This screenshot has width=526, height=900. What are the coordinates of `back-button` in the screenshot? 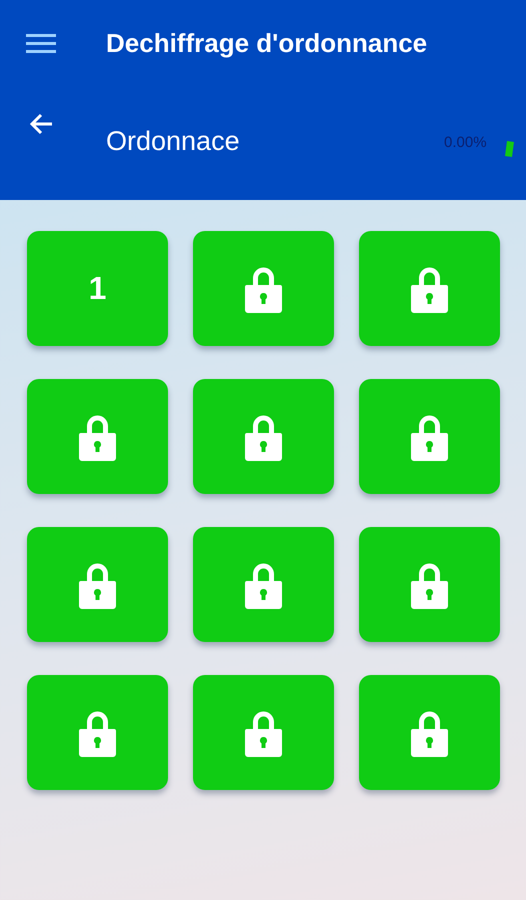 It's located at (41, 124).